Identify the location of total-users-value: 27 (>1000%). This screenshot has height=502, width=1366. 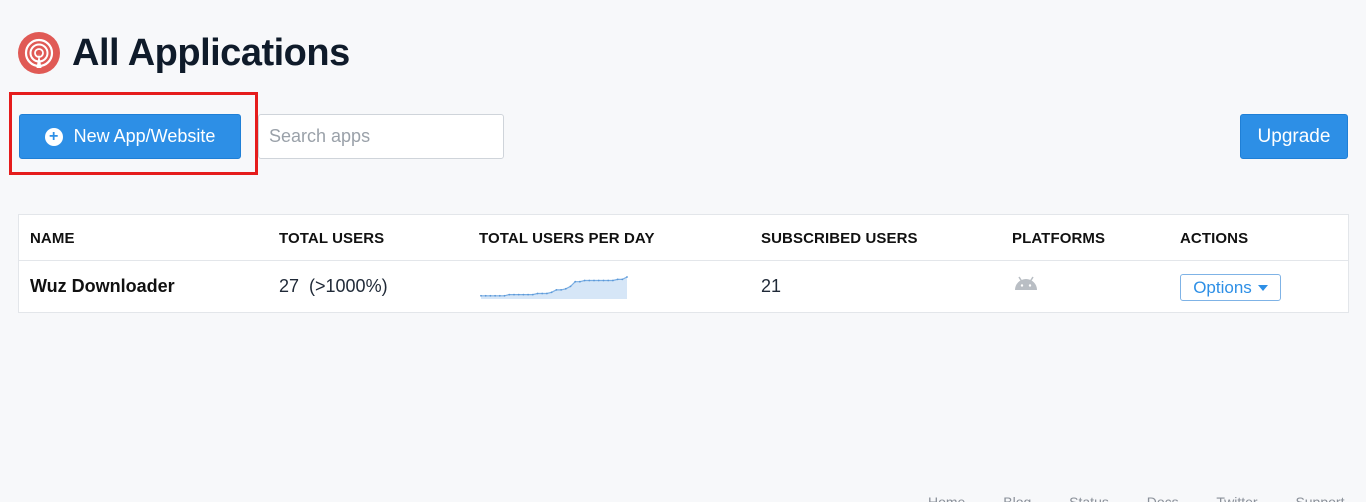
(333, 286).